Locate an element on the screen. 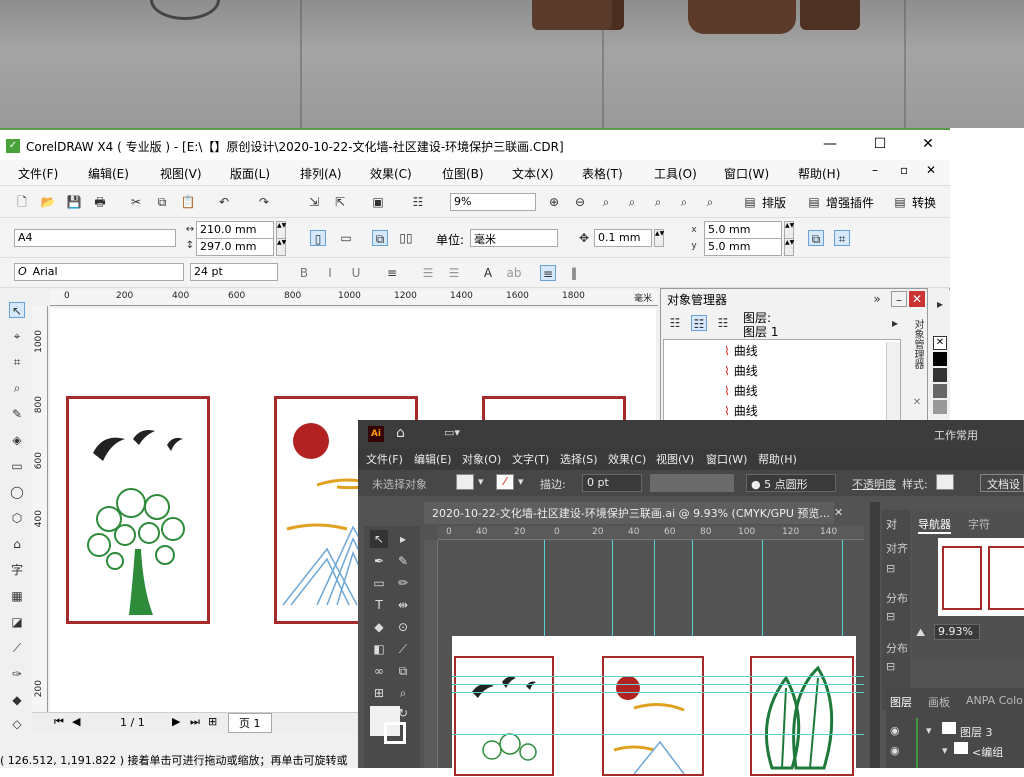  edit-text-icon: ab is located at coordinates (514, 273).